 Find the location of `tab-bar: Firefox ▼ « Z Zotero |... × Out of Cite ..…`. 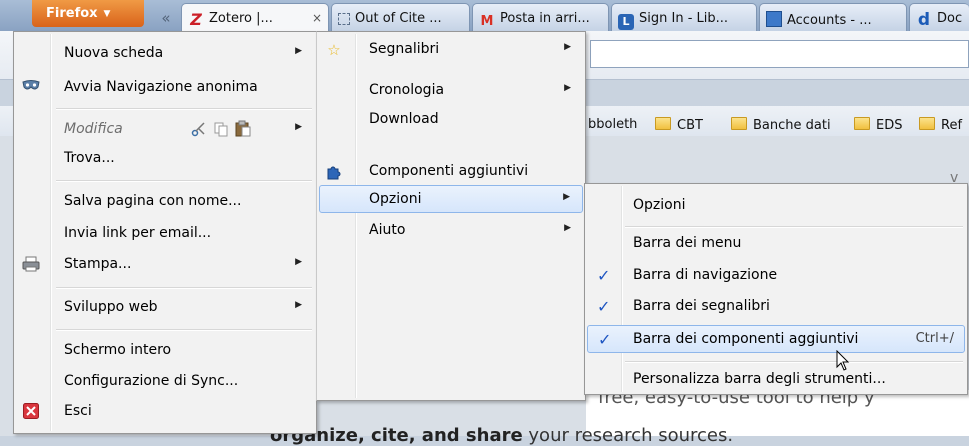

tab-bar: Firefox ▼ « Z Zotero |... × Out of Cite ..… is located at coordinates (484, 15).